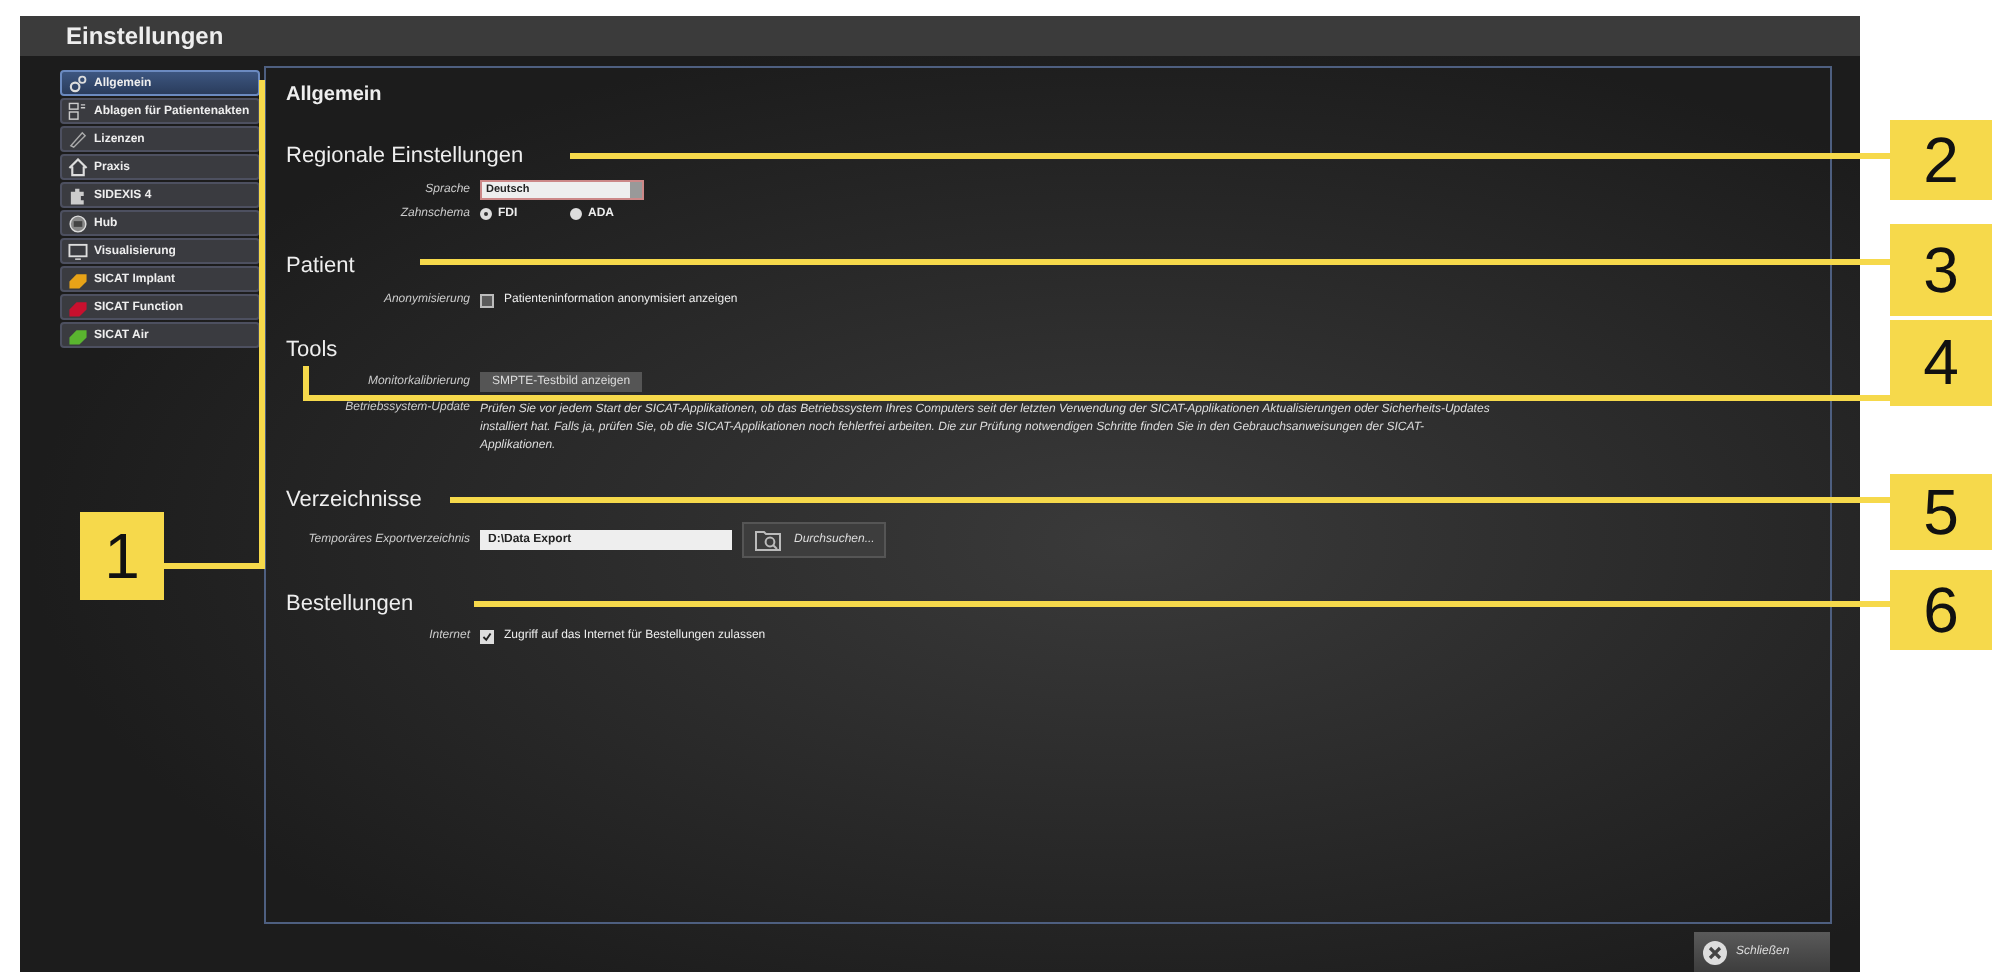 Image resolution: width=1992 pixels, height=972 pixels. What do you see at coordinates (1941, 512) in the screenshot?
I see `callout-number: 5` at bounding box center [1941, 512].